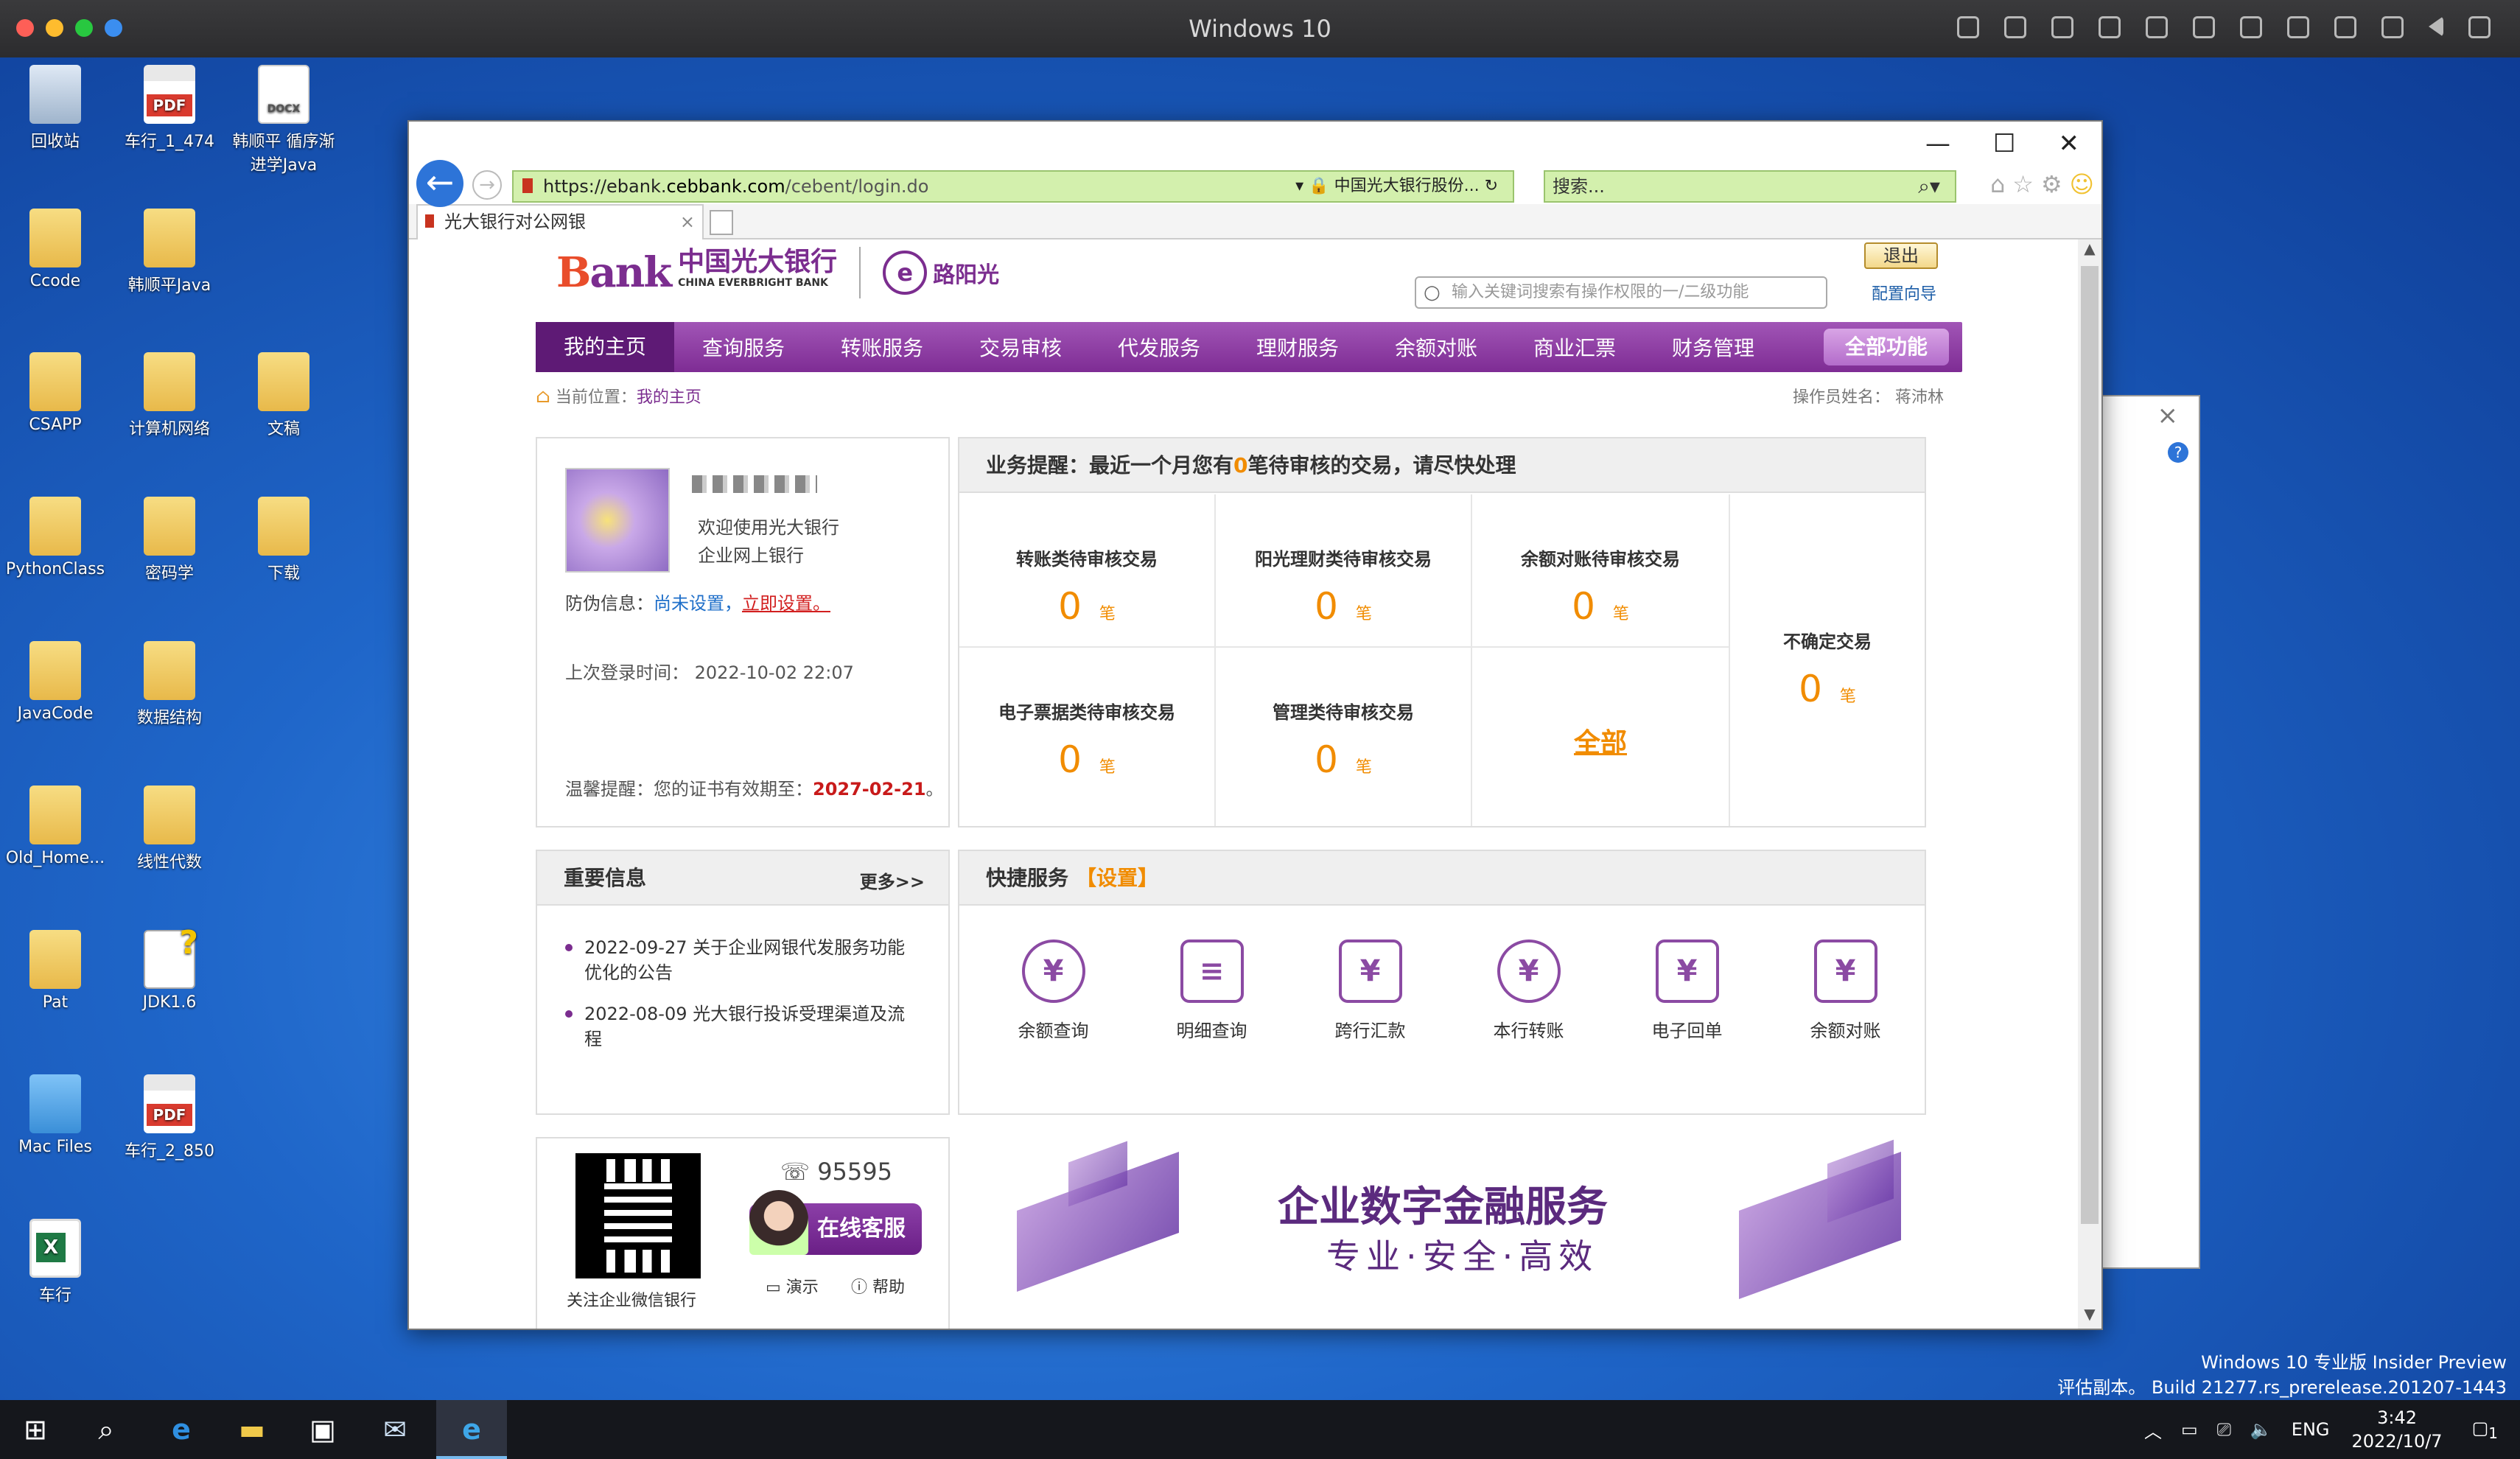  I want to click on desktop-icon-pdf-1: PDF 车行_1_474, so click(169, 109).